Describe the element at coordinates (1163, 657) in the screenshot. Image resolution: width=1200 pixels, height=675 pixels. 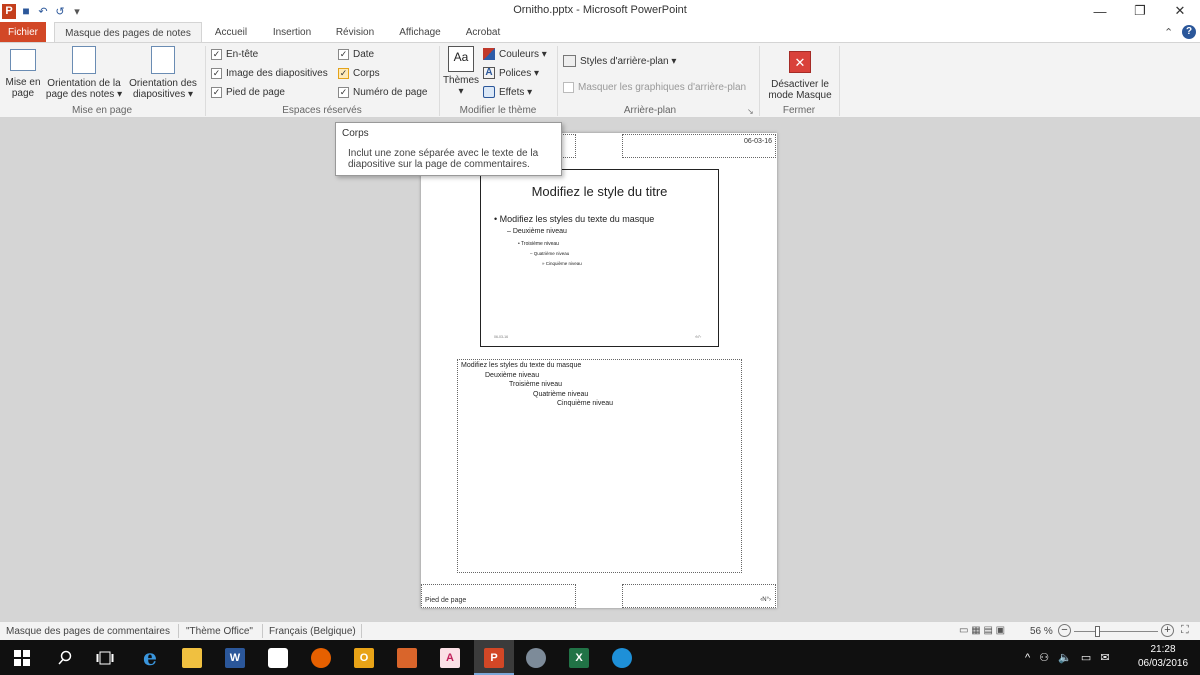
I see `clock: 21:28 06/03/2016` at that location.